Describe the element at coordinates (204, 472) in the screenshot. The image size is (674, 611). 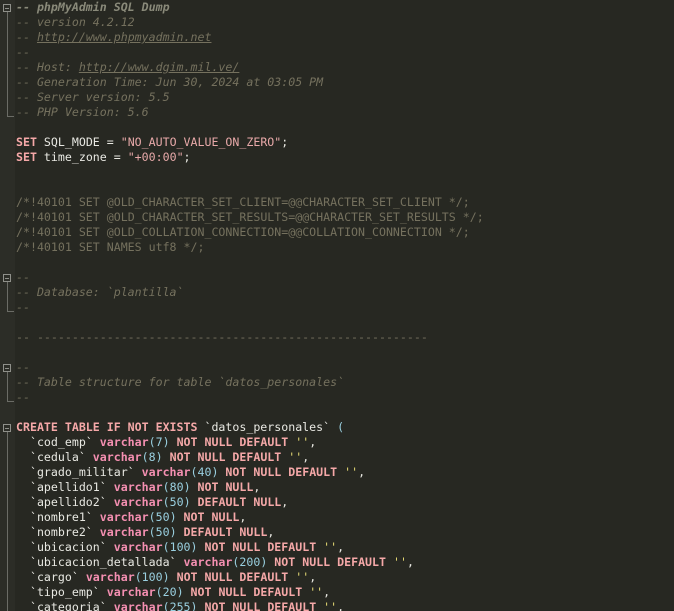
I see `number: 40` at that location.